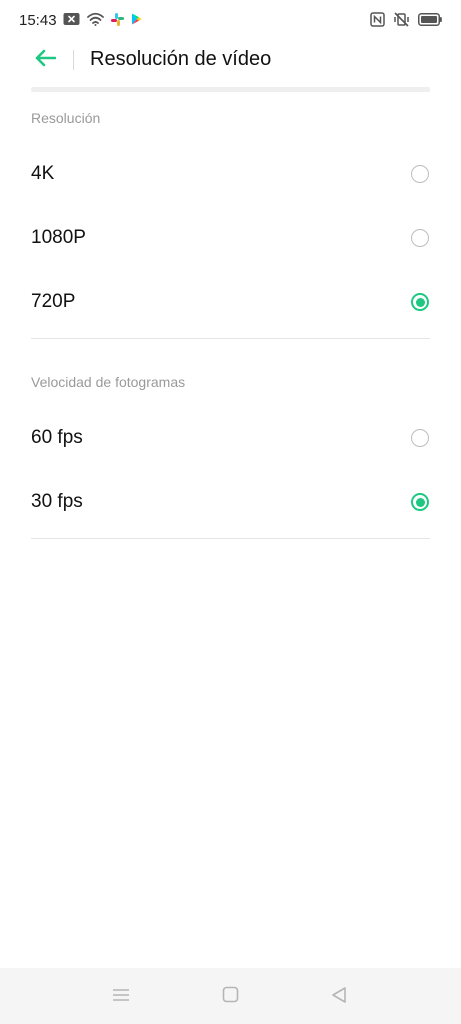  What do you see at coordinates (57, 501) in the screenshot?
I see `option-label: 30 fps` at bounding box center [57, 501].